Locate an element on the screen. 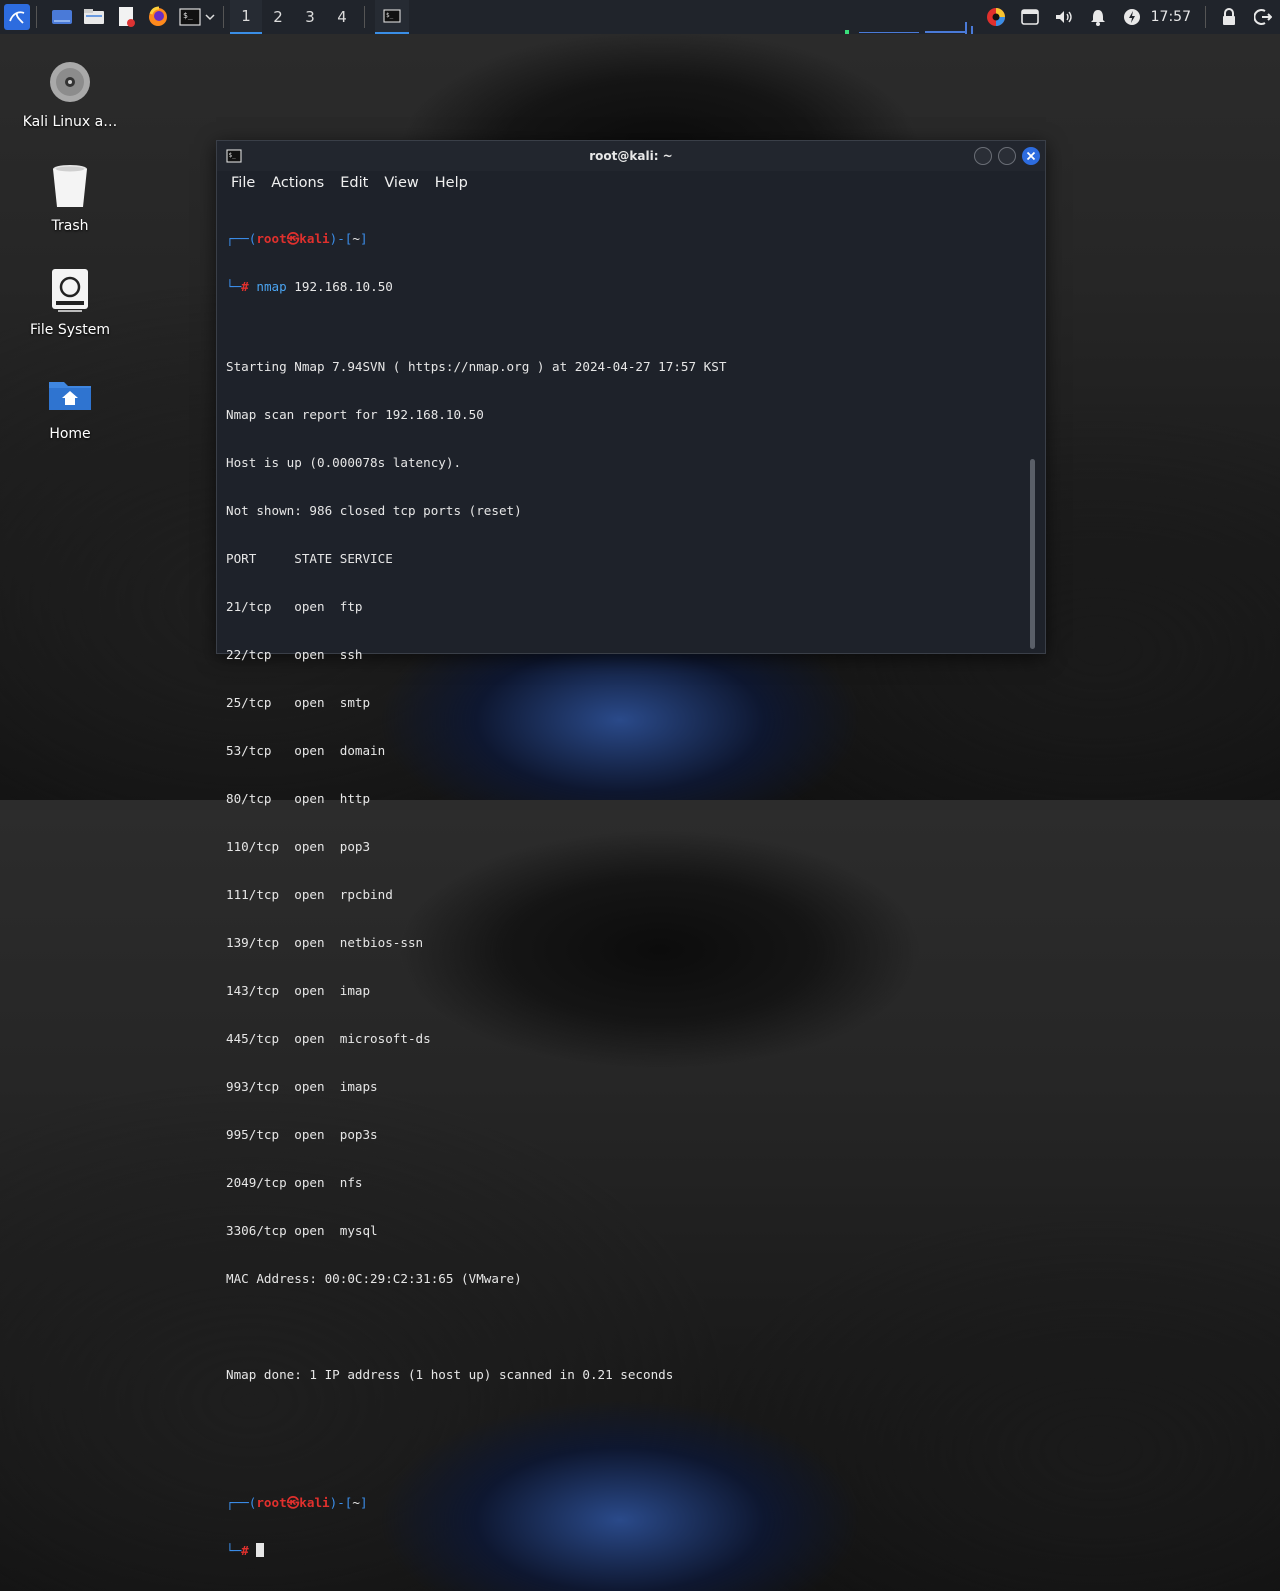  output-line: 111/tcp open rpcbind is located at coordinates (309, 894).